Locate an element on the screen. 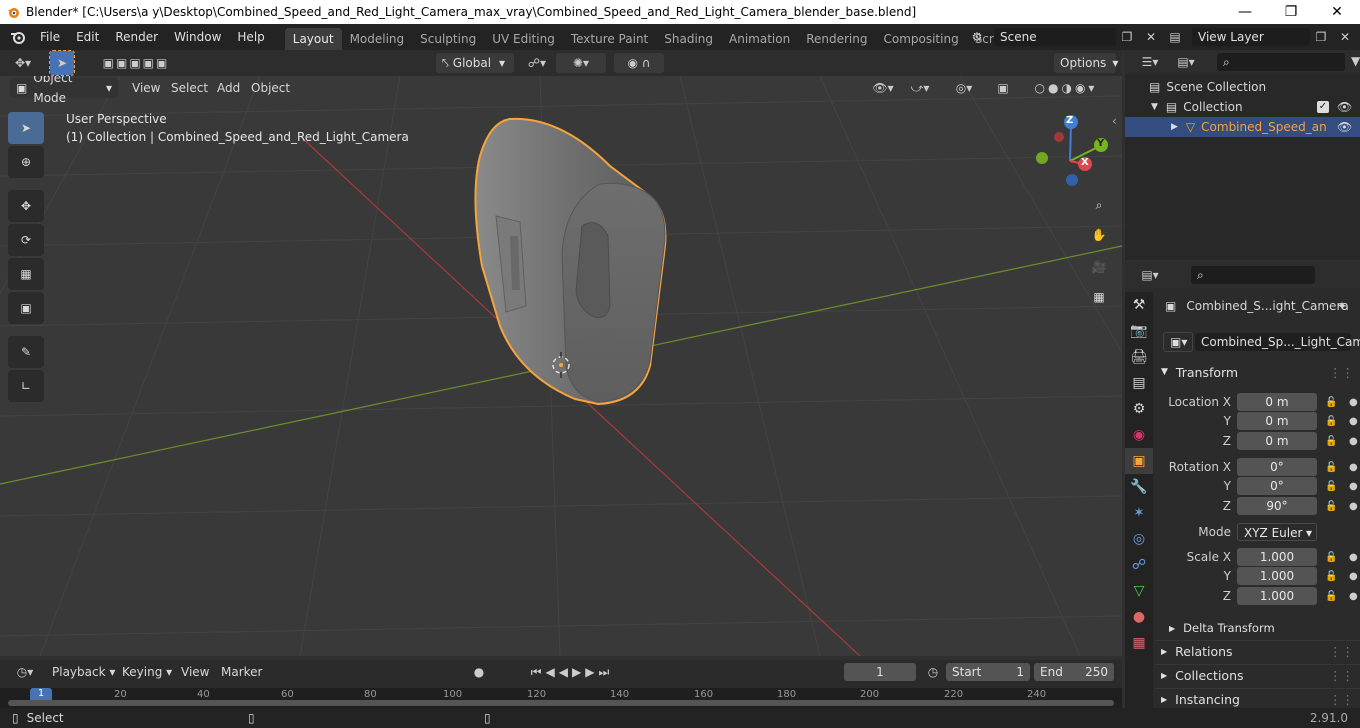 Image resolution: width=1360 pixels, height=728 pixels. rotation-x-field: 0° is located at coordinates (1277, 467).